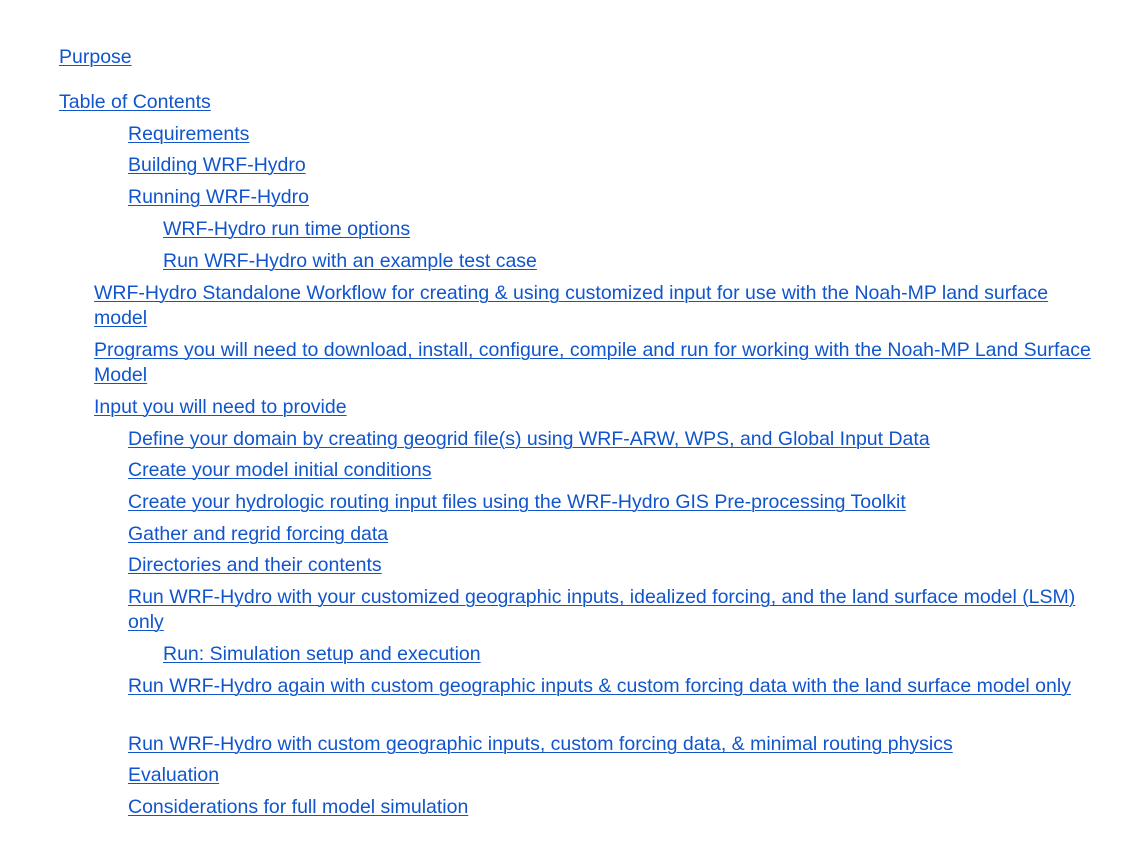  What do you see at coordinates (255, 565) in the screenshot?
I see `toc-link-directories: Directories and their contents` at bounding box center [255, 565].